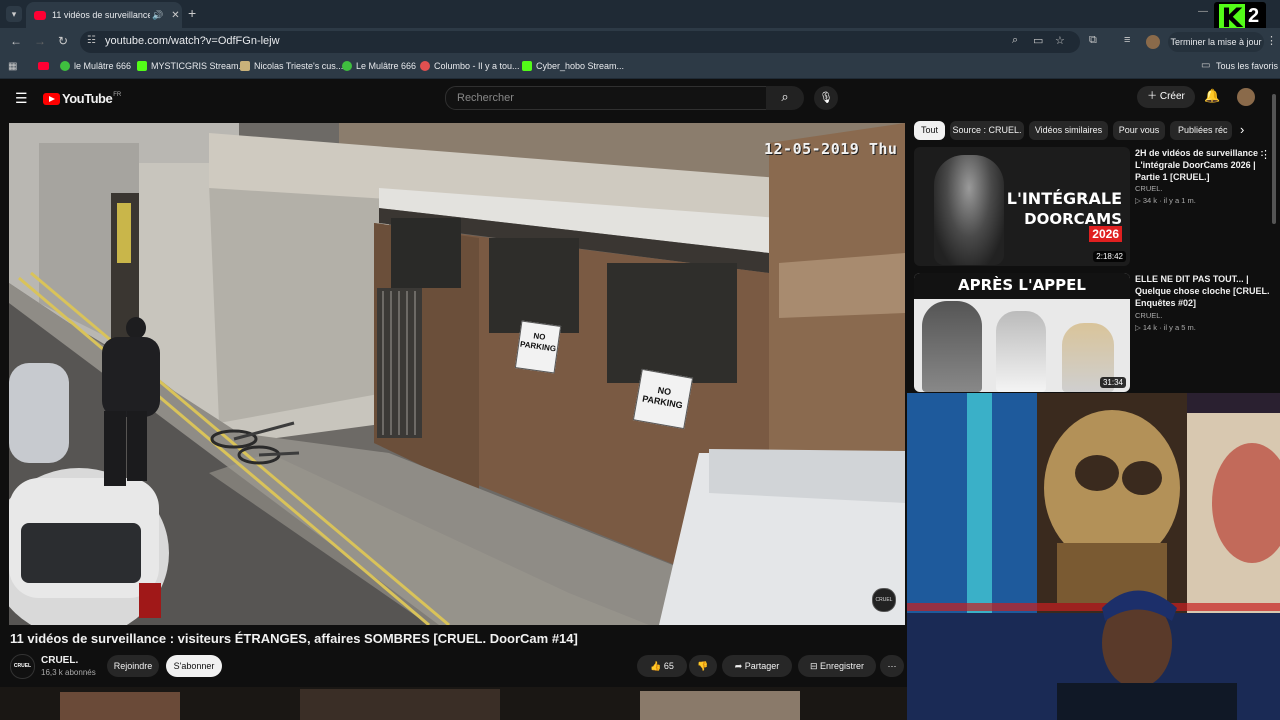 Image resolution: width=1280 pixels, height=720 pixels. I want to click on subscribe-button: S'abonner, so click(194, 666).